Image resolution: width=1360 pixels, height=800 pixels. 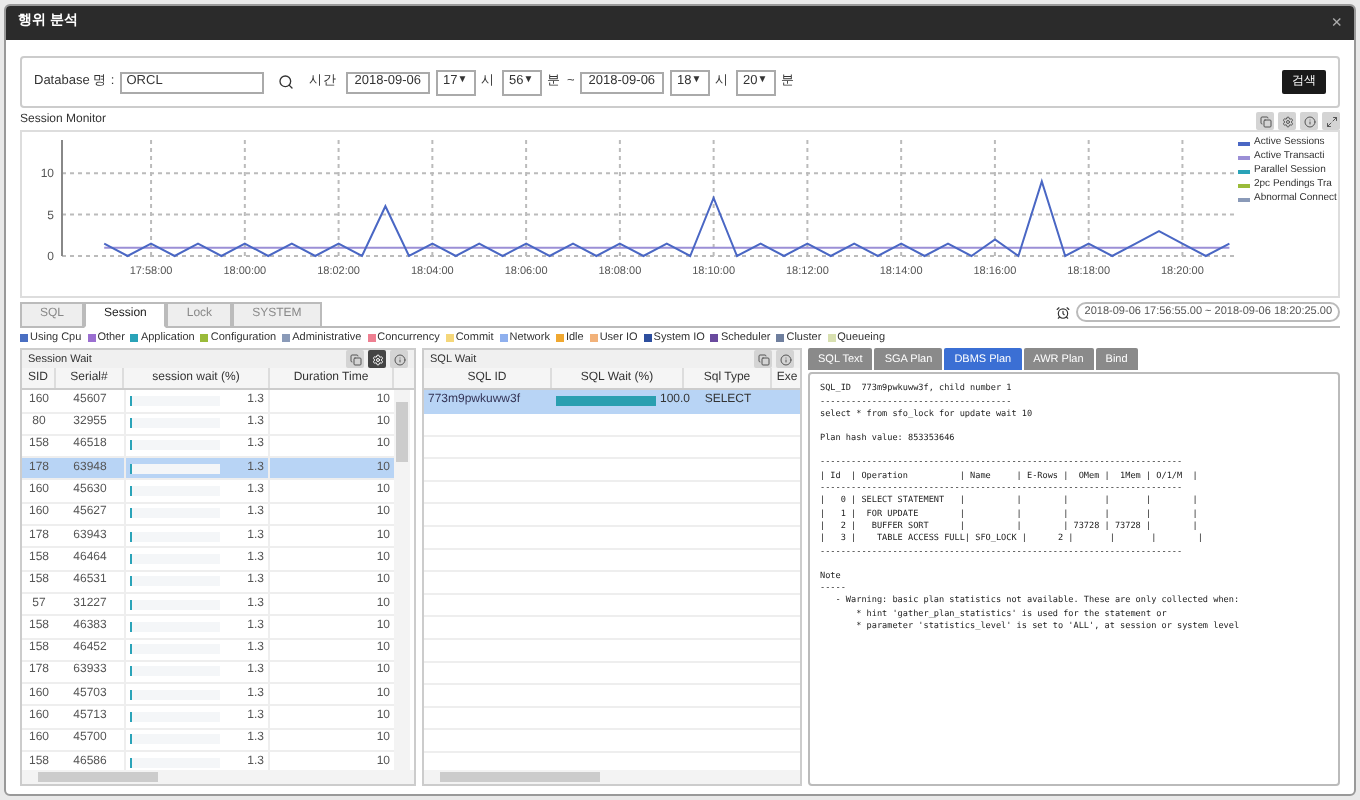 I want to click on search-icon, so click(x=286, y=82).